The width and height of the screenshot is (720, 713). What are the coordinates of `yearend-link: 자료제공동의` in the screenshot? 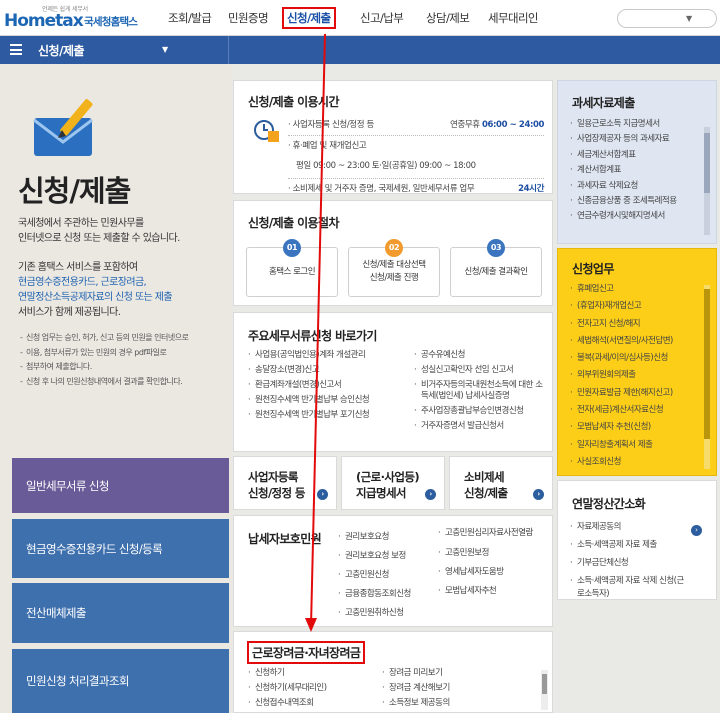 It's located at (640, 527).